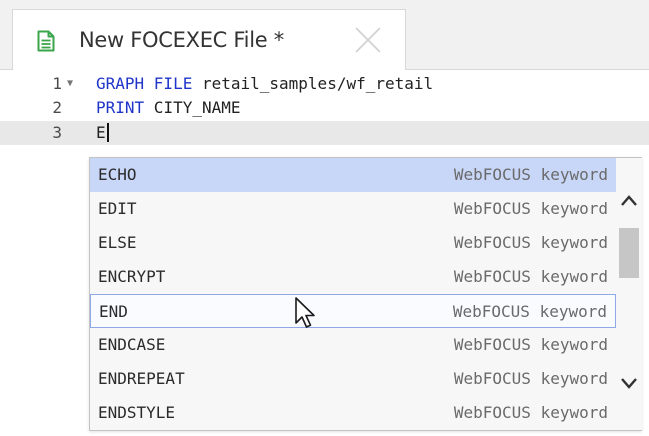 Image resolution: width=649 pixels, height=436 pixels. Describe the element at coordinates (324, 133) in the screenshot. I see `code-line-active: 3 E` at that location.